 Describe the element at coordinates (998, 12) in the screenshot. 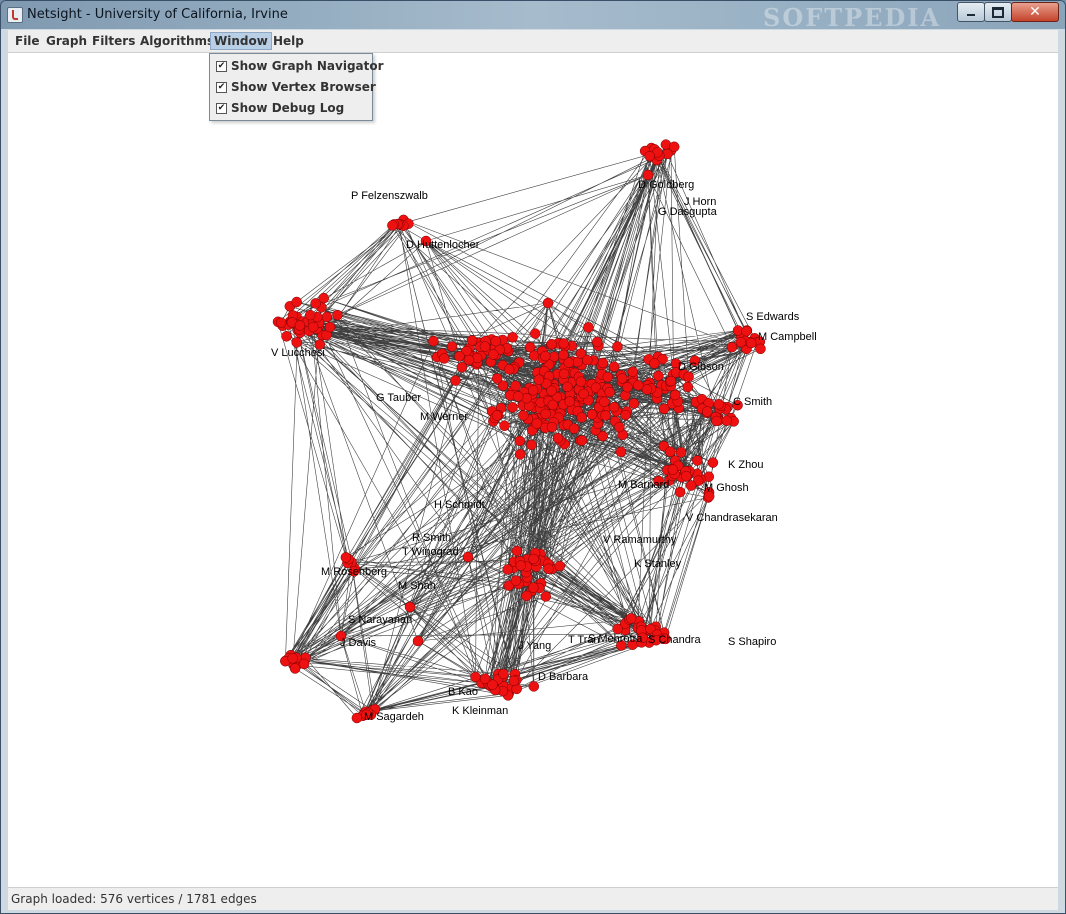

I see `maximize-button` at that location.